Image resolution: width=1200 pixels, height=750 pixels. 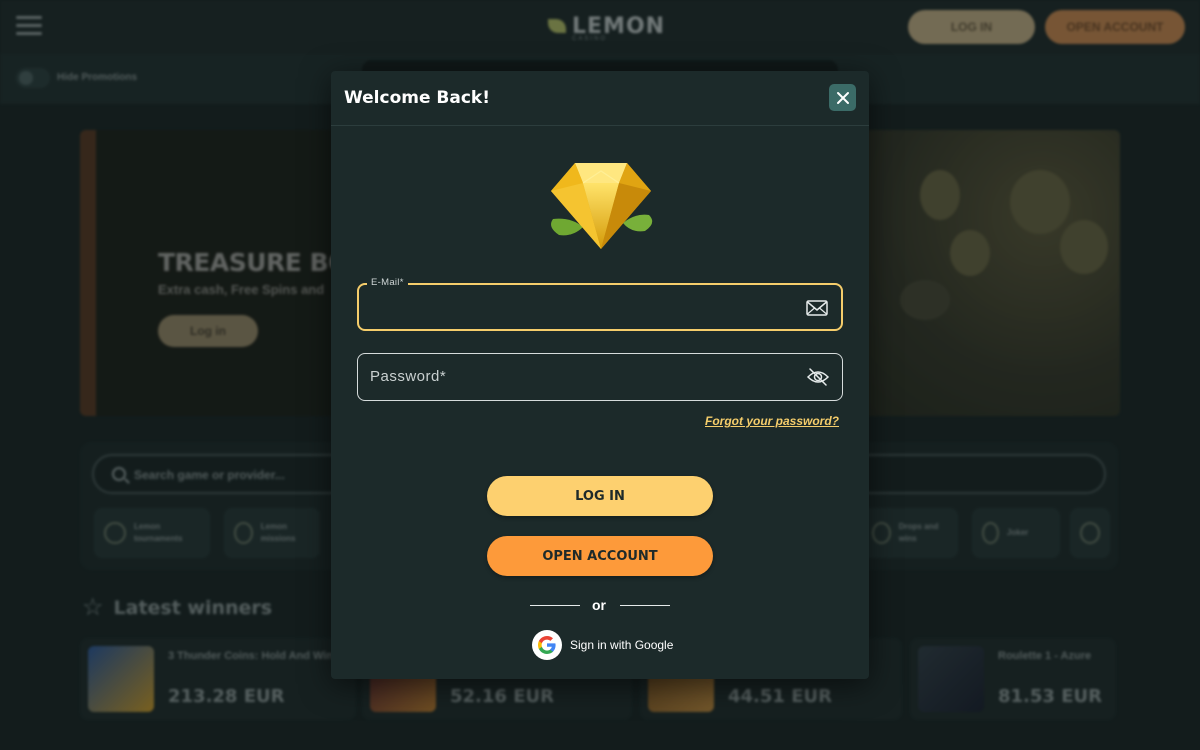 What do you see at coordinates (818, 377) in the screenshot?
I see `hide-password-eye-icon` at bounding box center [818, 377].